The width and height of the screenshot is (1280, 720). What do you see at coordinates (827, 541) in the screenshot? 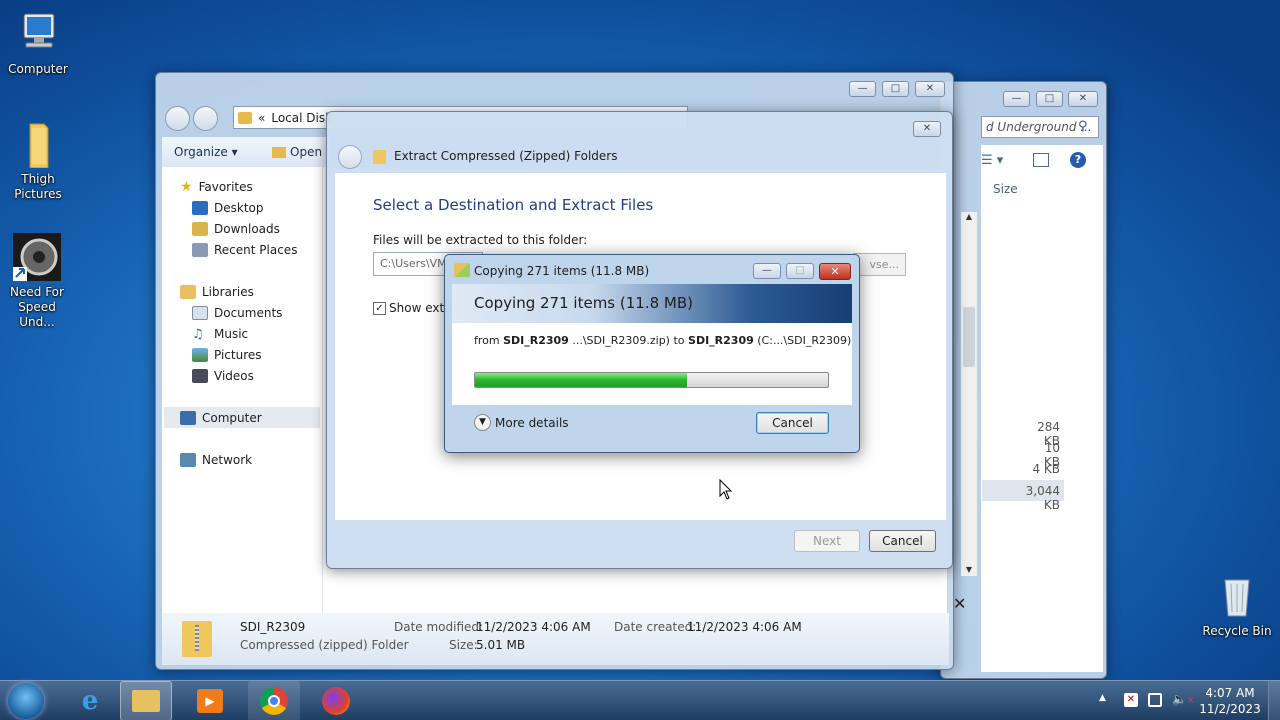
I see `next-button: Next` at bounding box center [827, 541].